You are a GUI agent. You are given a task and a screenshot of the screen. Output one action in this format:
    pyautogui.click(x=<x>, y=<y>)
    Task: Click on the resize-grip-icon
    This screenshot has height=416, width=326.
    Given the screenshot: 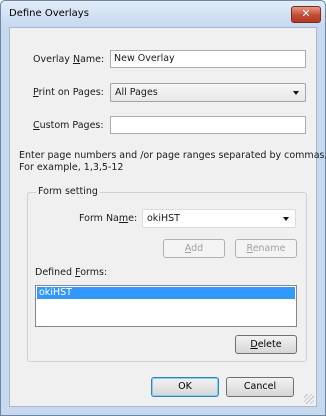 What is the action you would take?
    pyautogui.click(x=309, y=399)
    